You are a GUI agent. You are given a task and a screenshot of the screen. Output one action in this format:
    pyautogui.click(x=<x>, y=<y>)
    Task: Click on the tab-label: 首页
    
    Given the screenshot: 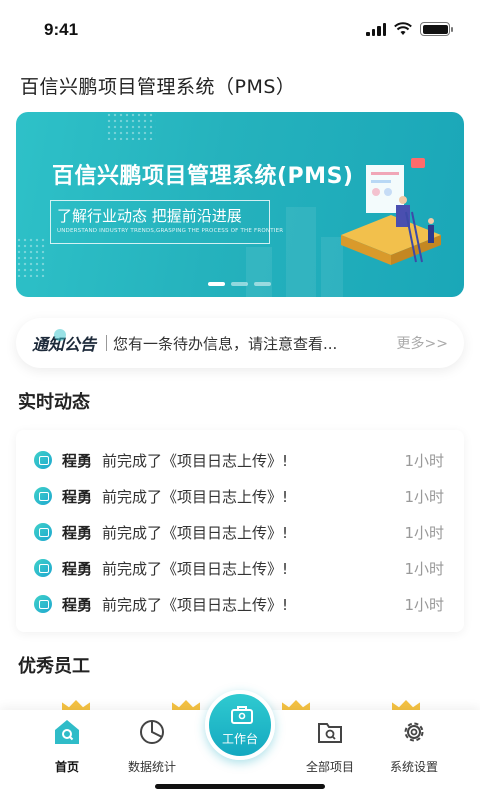 What is the action you would take?
    pyautogui.click(x=66, y=767)
    